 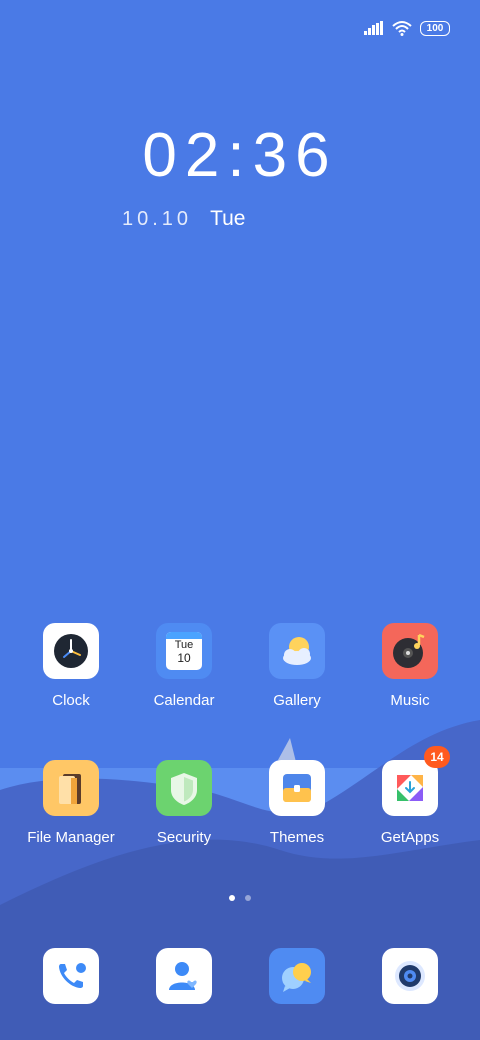 What do you see at coordinates (402, 28) in the screenshot?
I see `wifi-icon` at bounding box center [402, 28].